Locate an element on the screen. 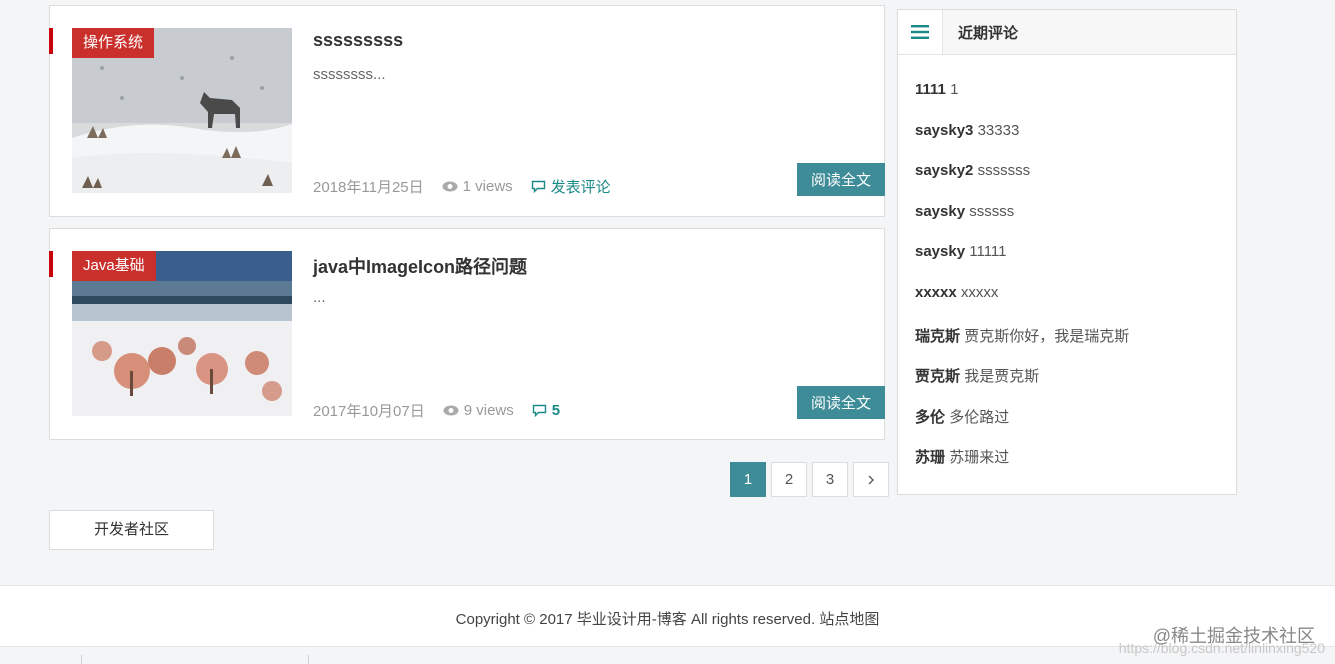  next-page-button is located at coordinates (871, 479).